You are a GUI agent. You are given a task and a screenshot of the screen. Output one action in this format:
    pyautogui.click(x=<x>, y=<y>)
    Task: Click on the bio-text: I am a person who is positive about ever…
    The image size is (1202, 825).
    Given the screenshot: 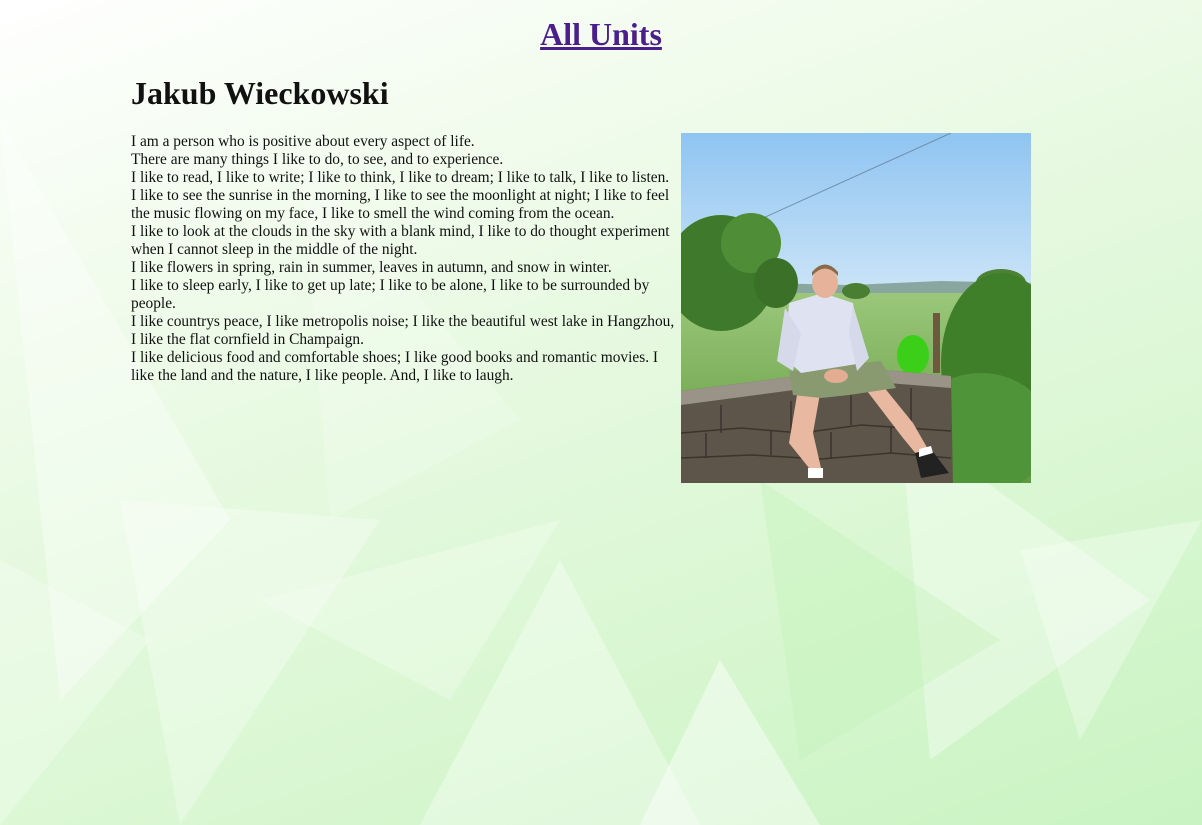 What is the action you would take?
    pyautogui.click(x=407, y=259)
    